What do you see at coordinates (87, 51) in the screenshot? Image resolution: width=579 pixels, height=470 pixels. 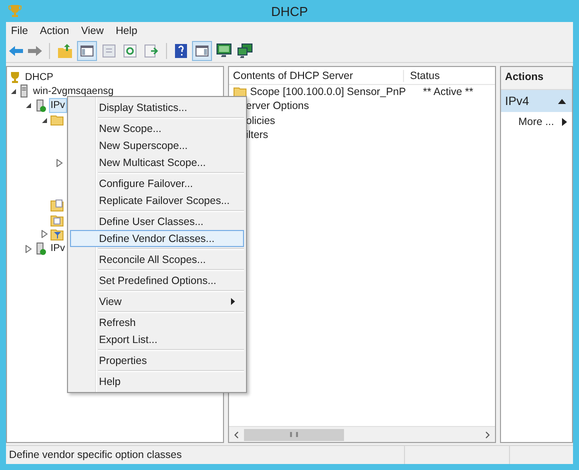 I see `console-tree-icon` at bounding box center [87, 51].